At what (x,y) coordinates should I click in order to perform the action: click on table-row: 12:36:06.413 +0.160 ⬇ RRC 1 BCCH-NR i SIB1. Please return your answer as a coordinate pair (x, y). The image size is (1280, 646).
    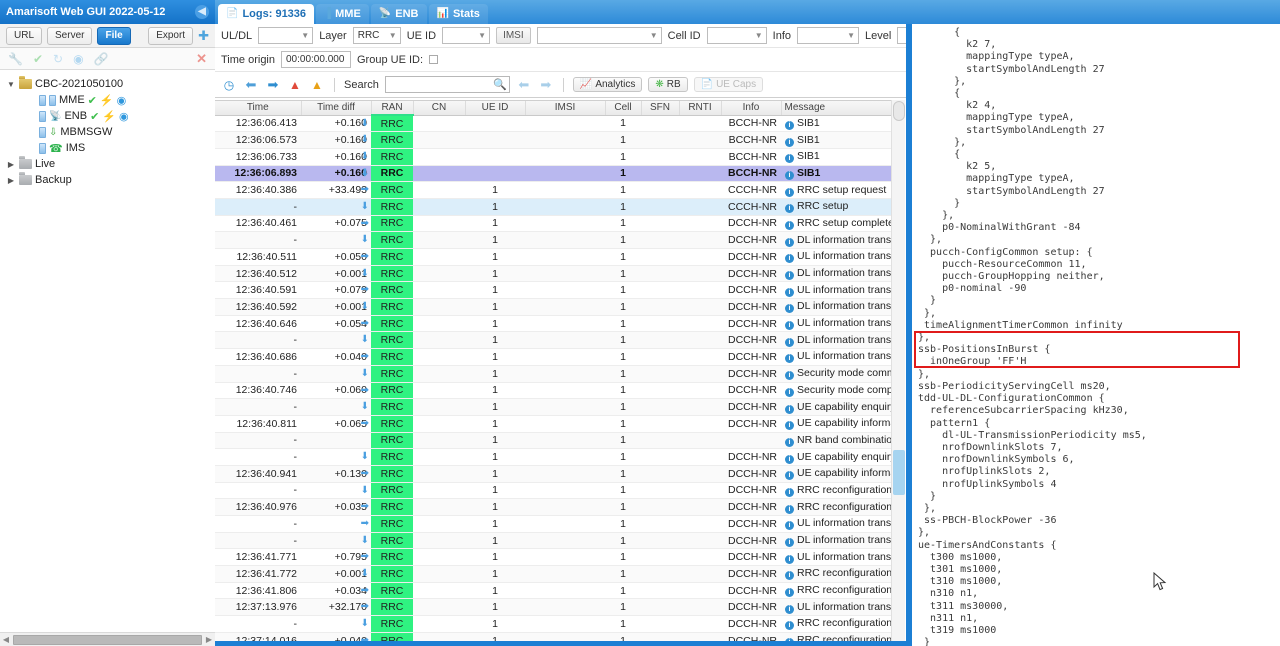
    Looking at the image, I should click on (560, 124).